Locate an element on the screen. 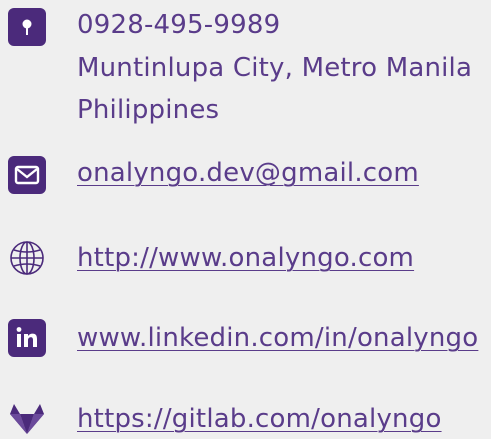  address-city: Muntinlupa City, Metro Manila is located at coordinates (275, 68).